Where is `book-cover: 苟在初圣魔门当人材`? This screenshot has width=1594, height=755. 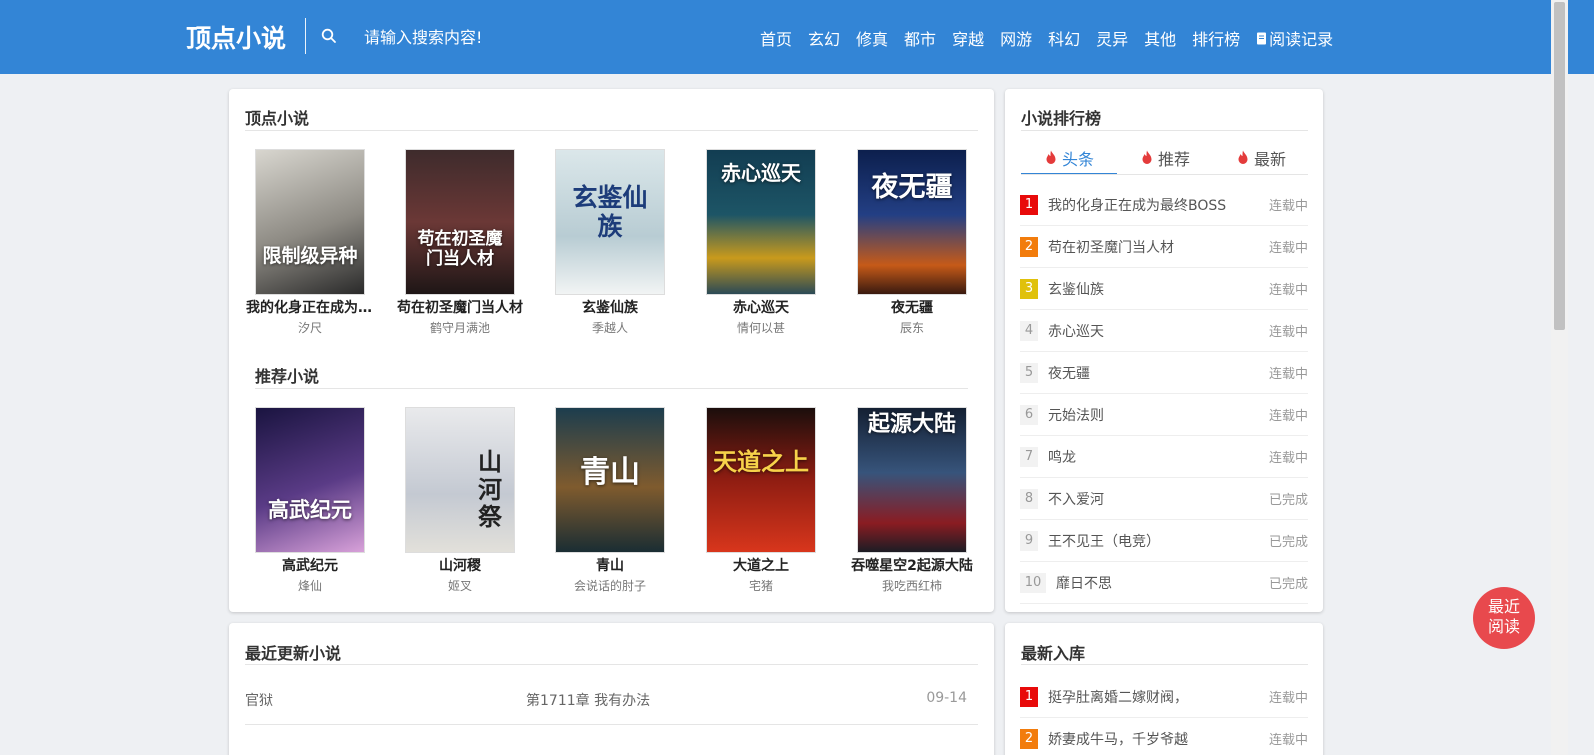 book-cover: 苟在初圣魔门当人材 is located at coordinates (460, 222).